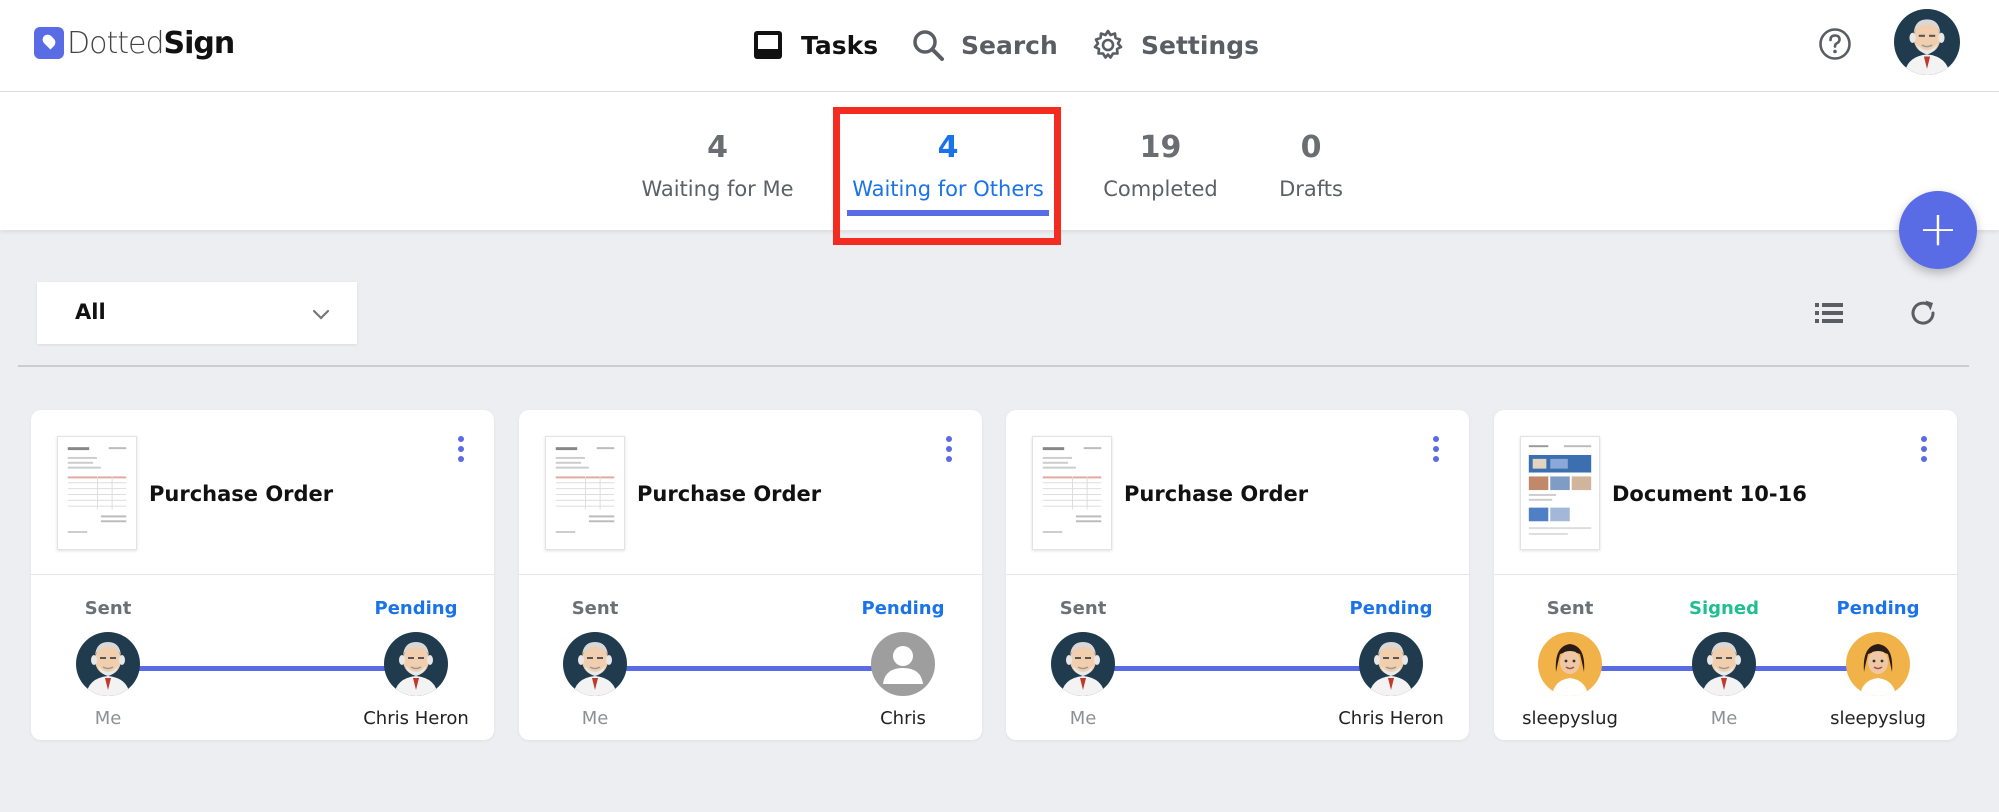 This screenshot has width=1999, height=812. I want to click on tab-count: 0, so click(1311, 147).